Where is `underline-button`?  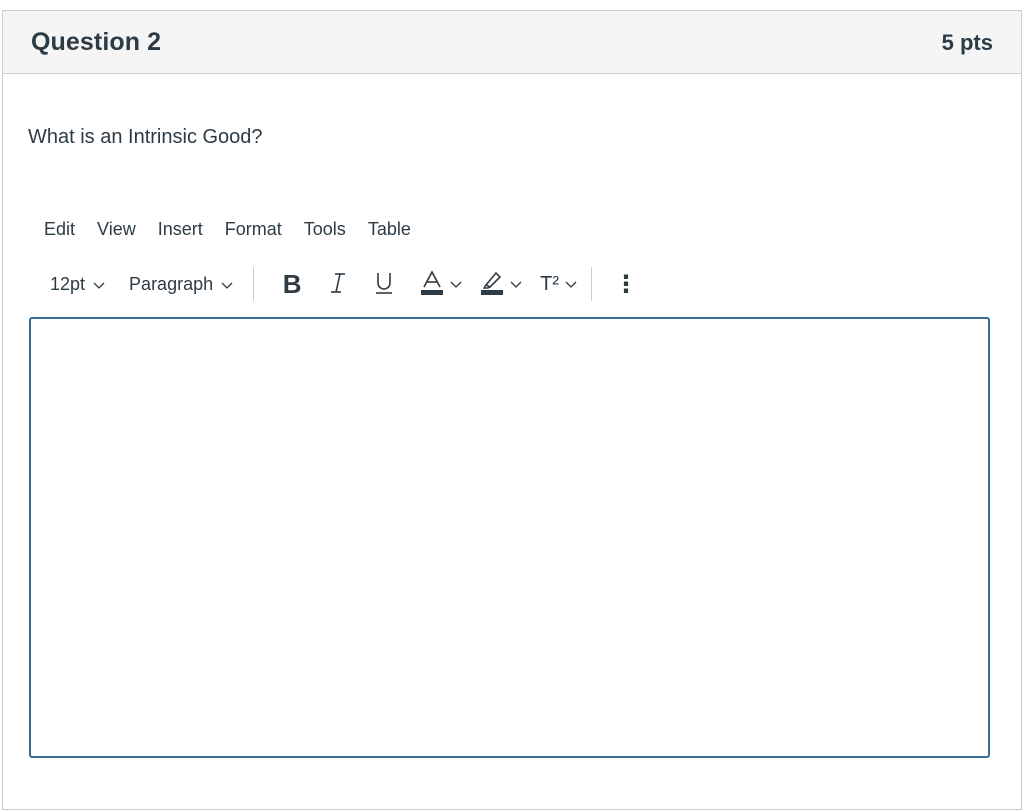
underline-button is located at coordinates (384, 284).